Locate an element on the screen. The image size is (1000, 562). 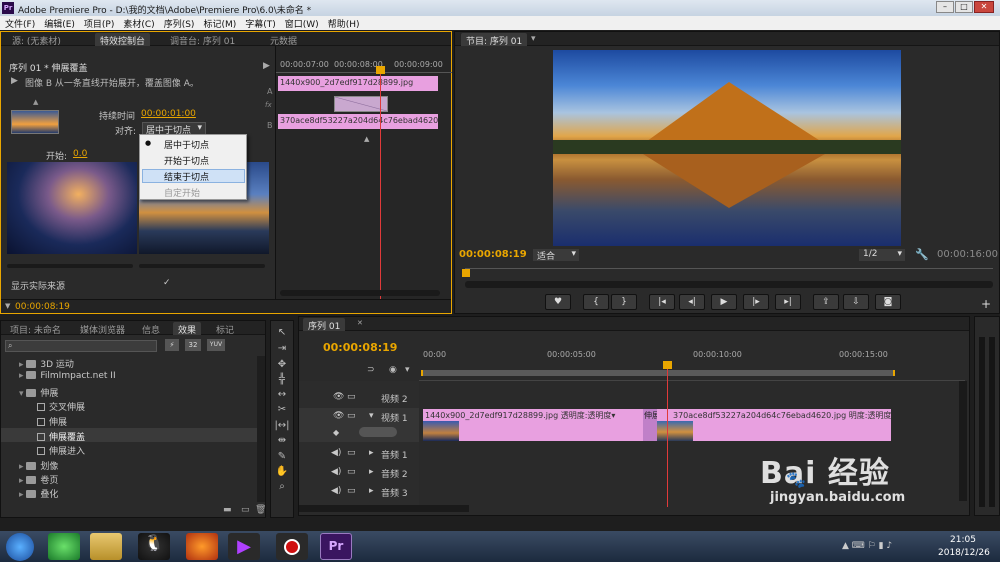
360-browser-icon is located at coordinates (64, 546).